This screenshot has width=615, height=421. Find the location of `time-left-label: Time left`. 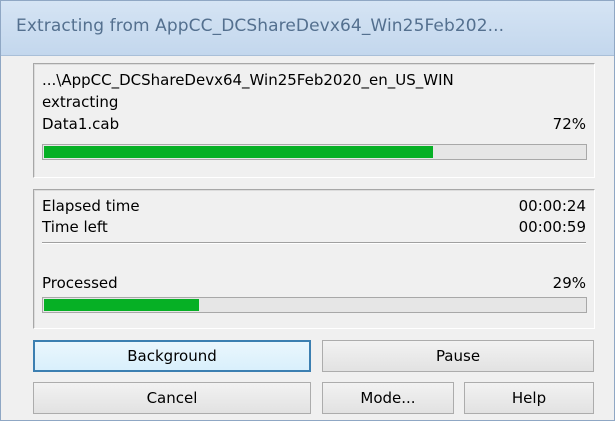

time-left-label: Time left is located at coordinates (75, 227).